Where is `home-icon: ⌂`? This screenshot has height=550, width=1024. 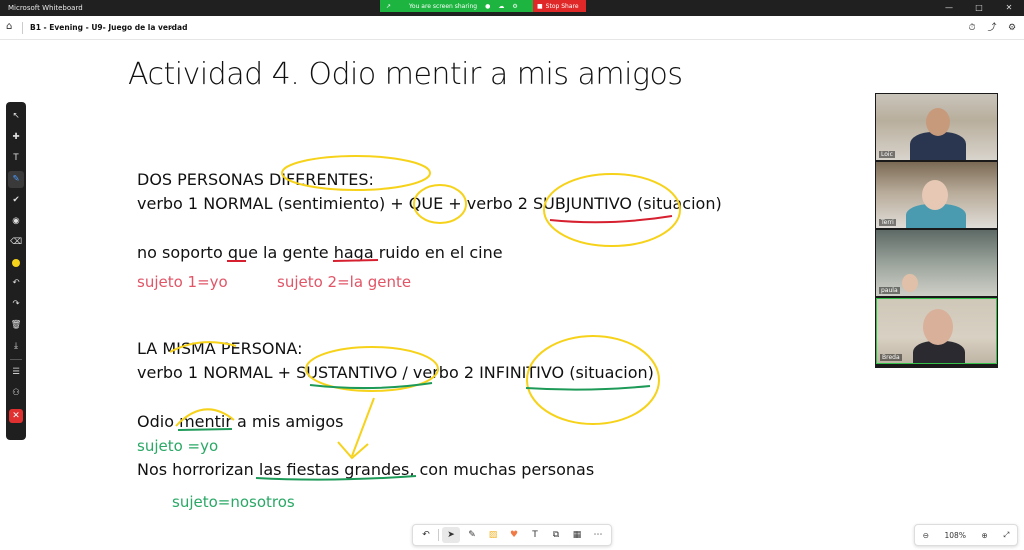
home-icon: ⌂ is located at coordinates (12, 27).